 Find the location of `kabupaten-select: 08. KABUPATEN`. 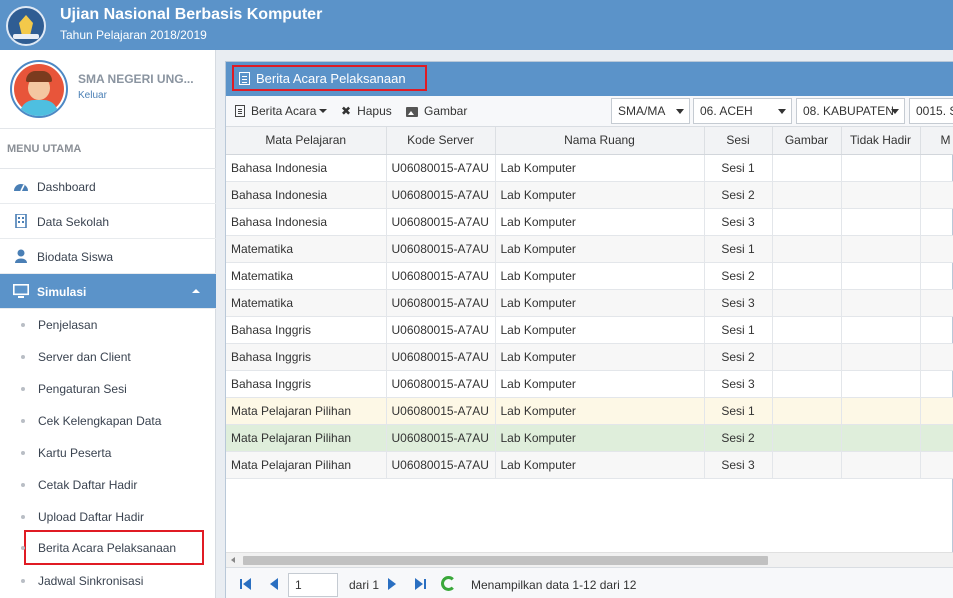

kabupaten-select: 08. KABUPATEN is located at coordinates (850, 111).